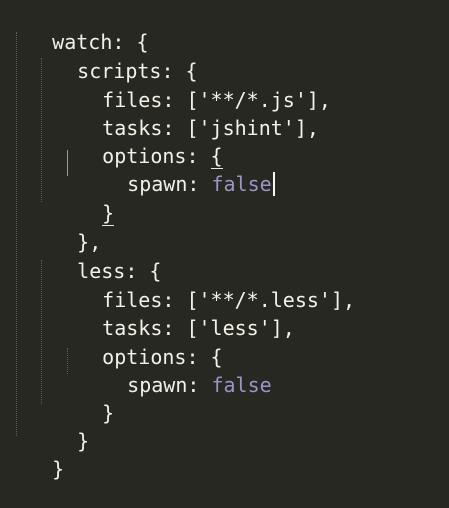 The width and height of the screenshot is (449, 508). Describe the element at coordinates (273, 184) in the screenshot. I see `text-cursor` at that location.